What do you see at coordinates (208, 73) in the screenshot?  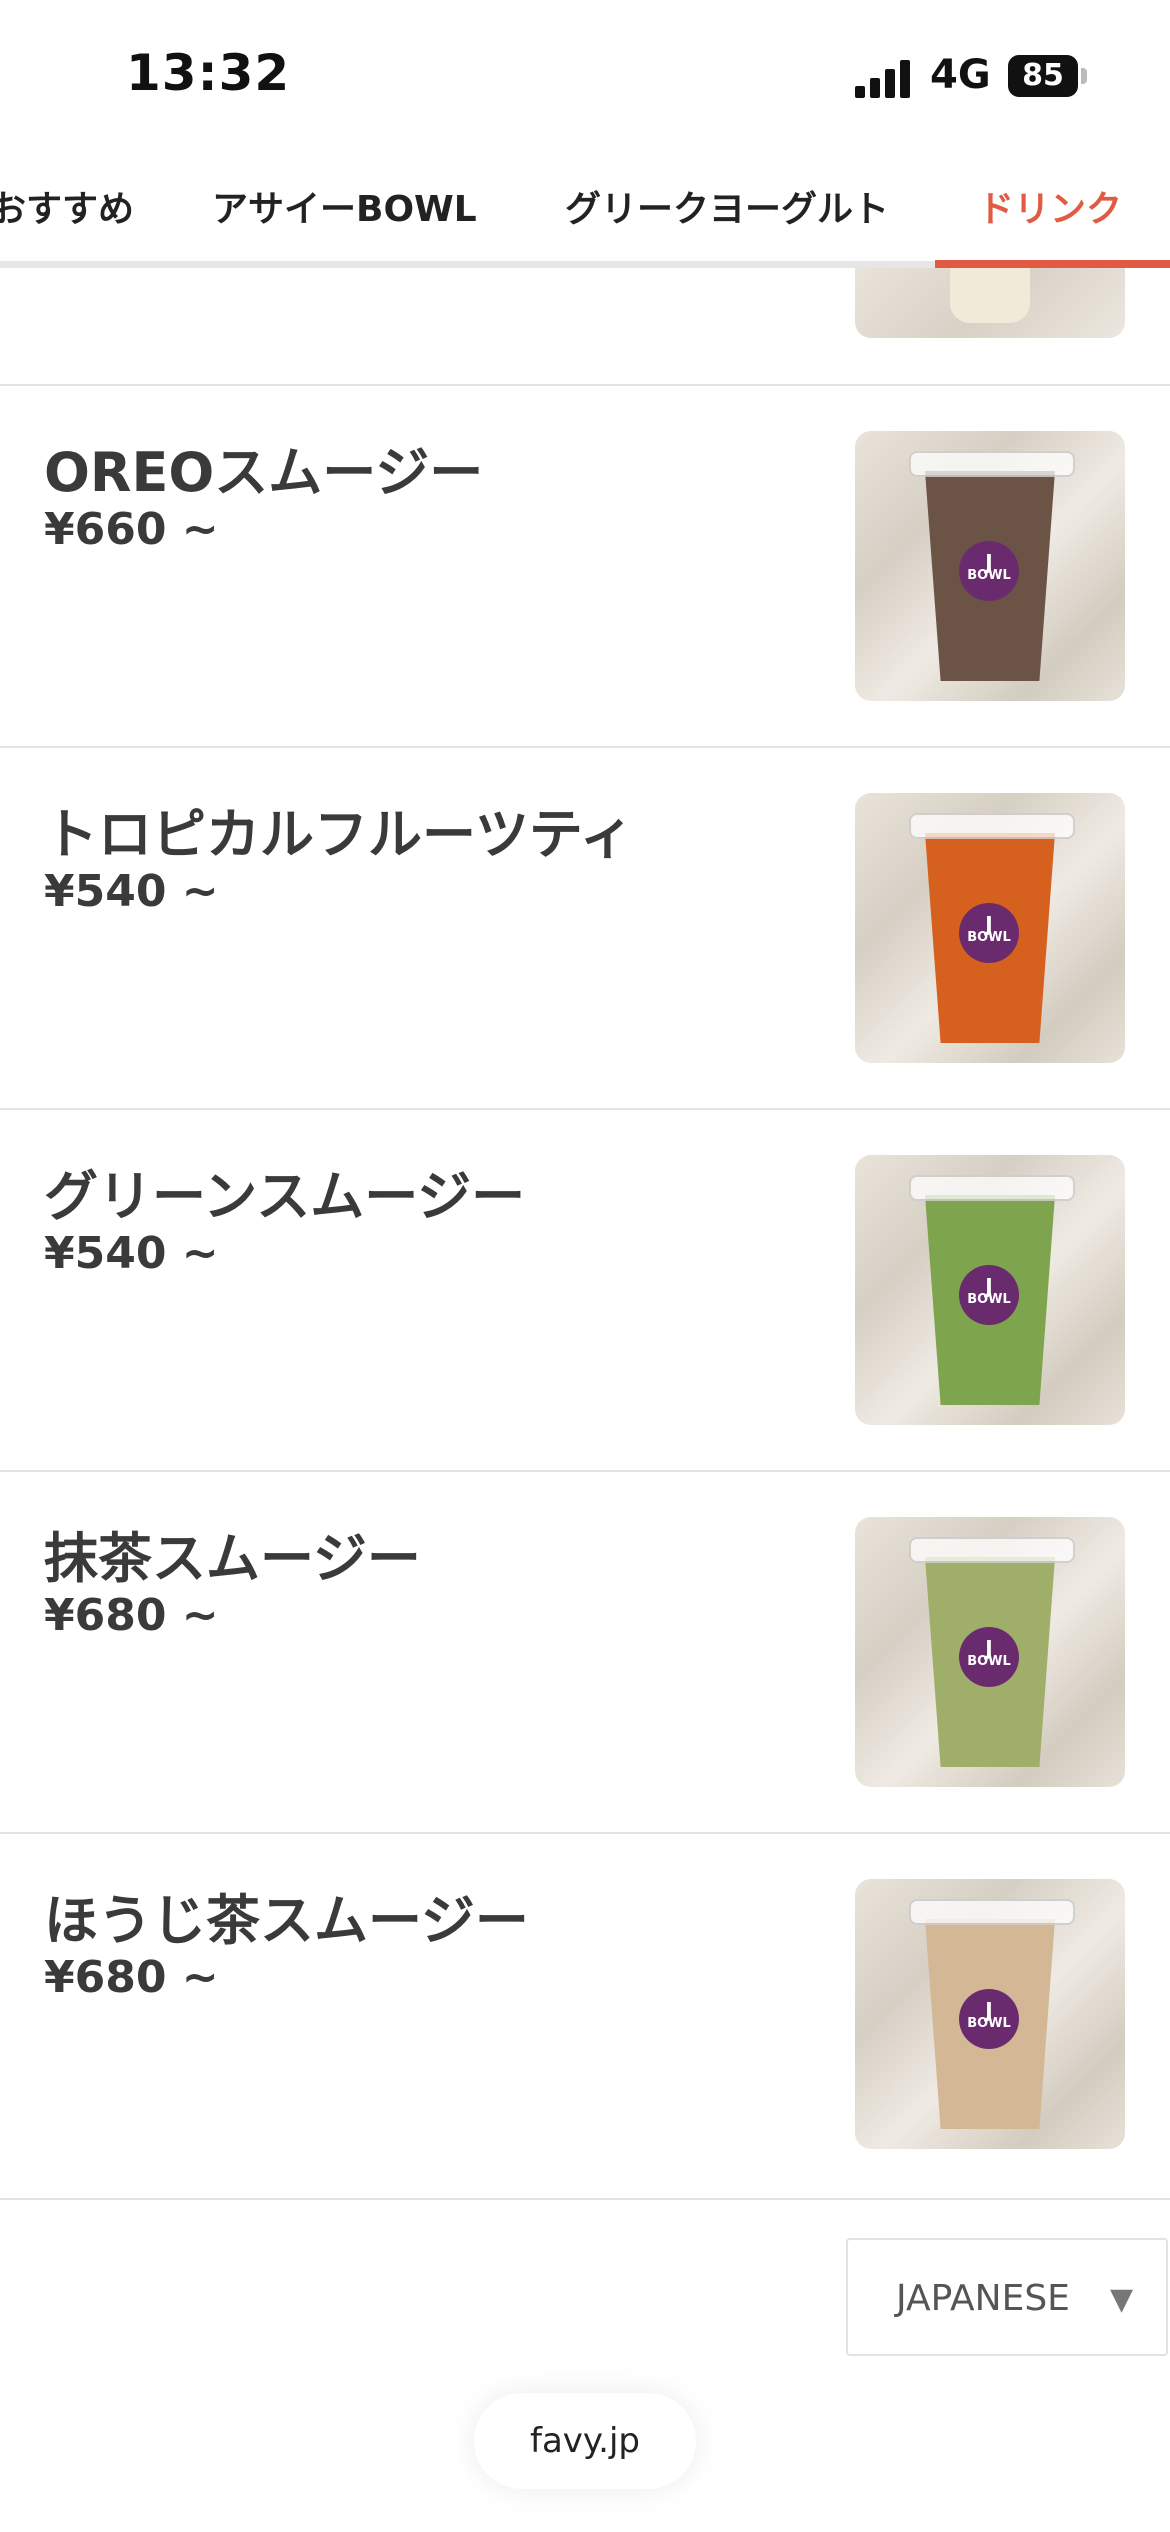 I see `status-time: 13:32` at bounding box center [208, 73].